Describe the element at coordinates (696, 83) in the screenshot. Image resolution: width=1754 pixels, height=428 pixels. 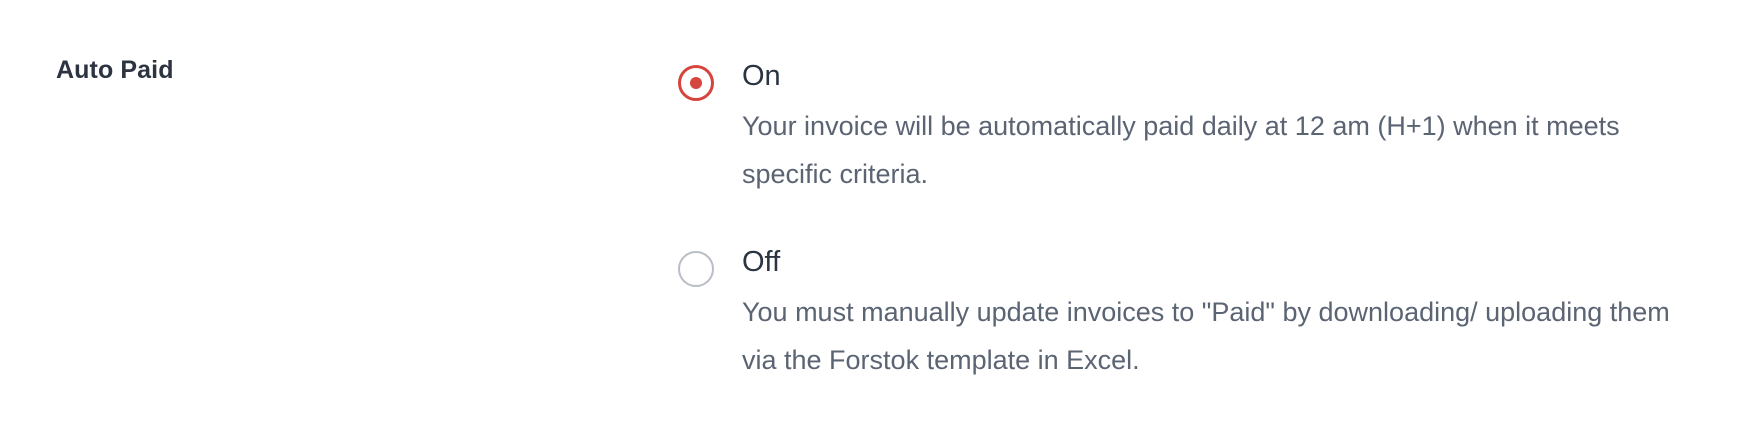
I see `radio-on-selected-icon` at that location.